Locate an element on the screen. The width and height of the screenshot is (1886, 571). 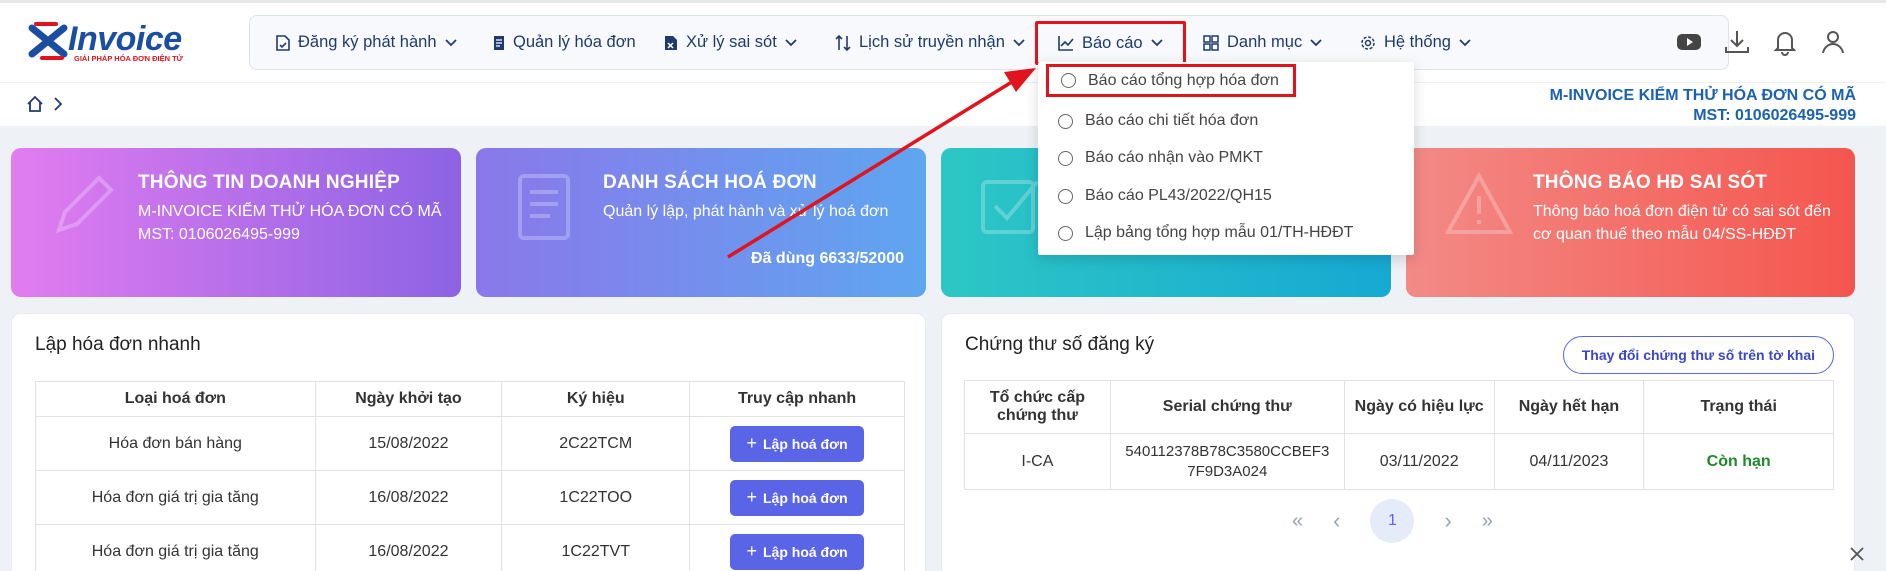
col-header: Ký hiệu is located at coordinates (596, 399).